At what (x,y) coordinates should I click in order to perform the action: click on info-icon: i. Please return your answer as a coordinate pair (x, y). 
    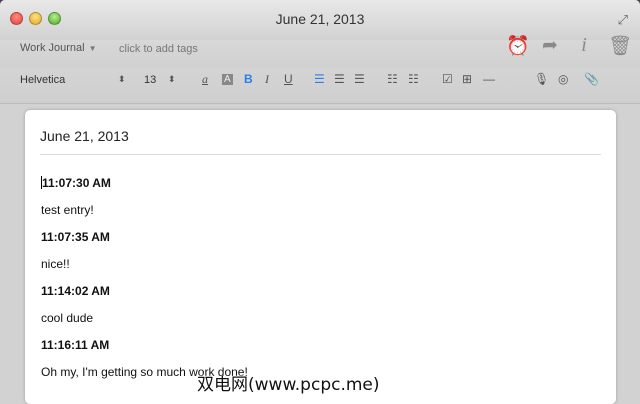
    Looking at the image, I should click on (584, 46).